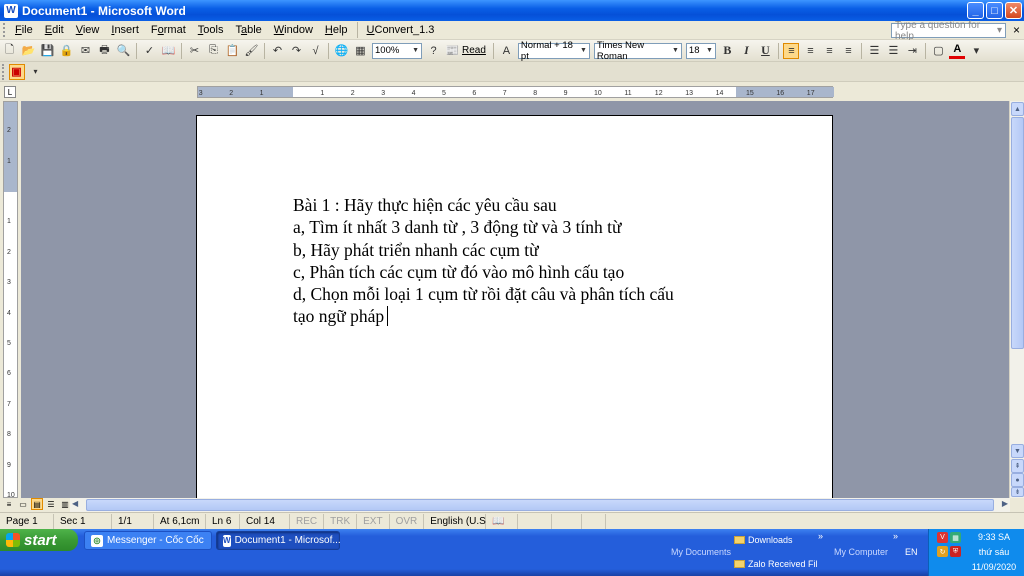  I want to click on update-icon: ↻, so click(942, 551).